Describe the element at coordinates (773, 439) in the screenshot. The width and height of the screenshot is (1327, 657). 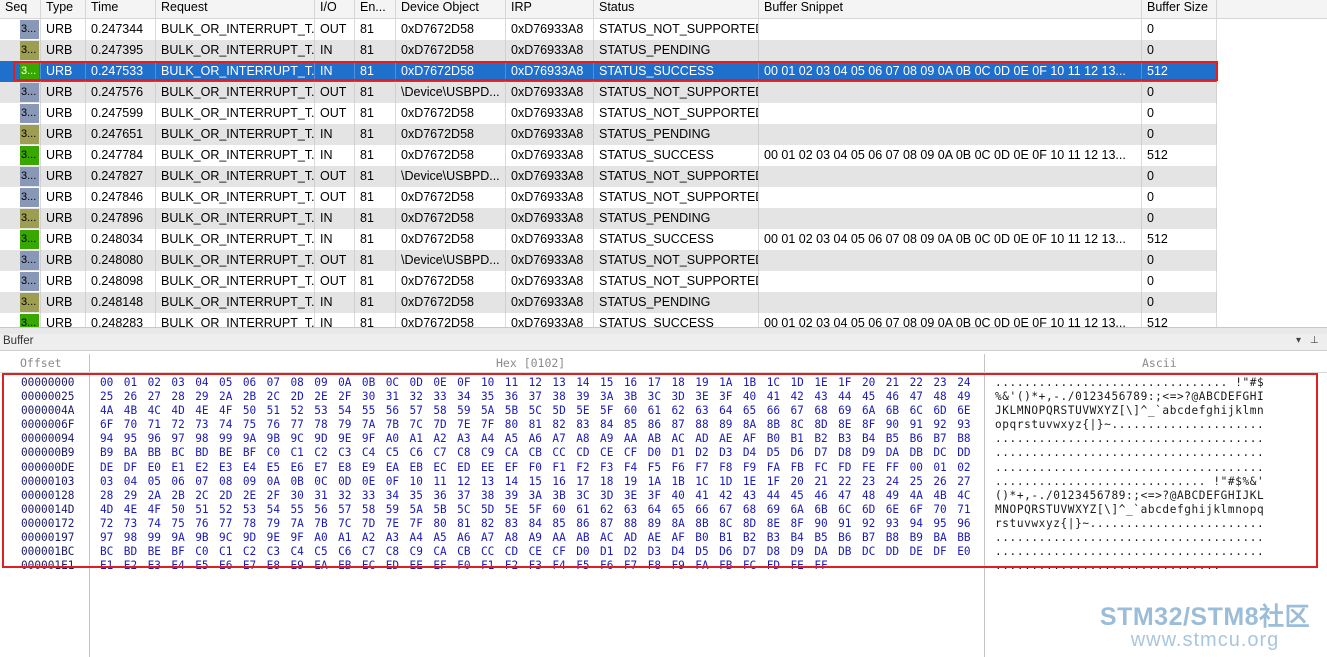
I see `hex-byte: B0` at that location.